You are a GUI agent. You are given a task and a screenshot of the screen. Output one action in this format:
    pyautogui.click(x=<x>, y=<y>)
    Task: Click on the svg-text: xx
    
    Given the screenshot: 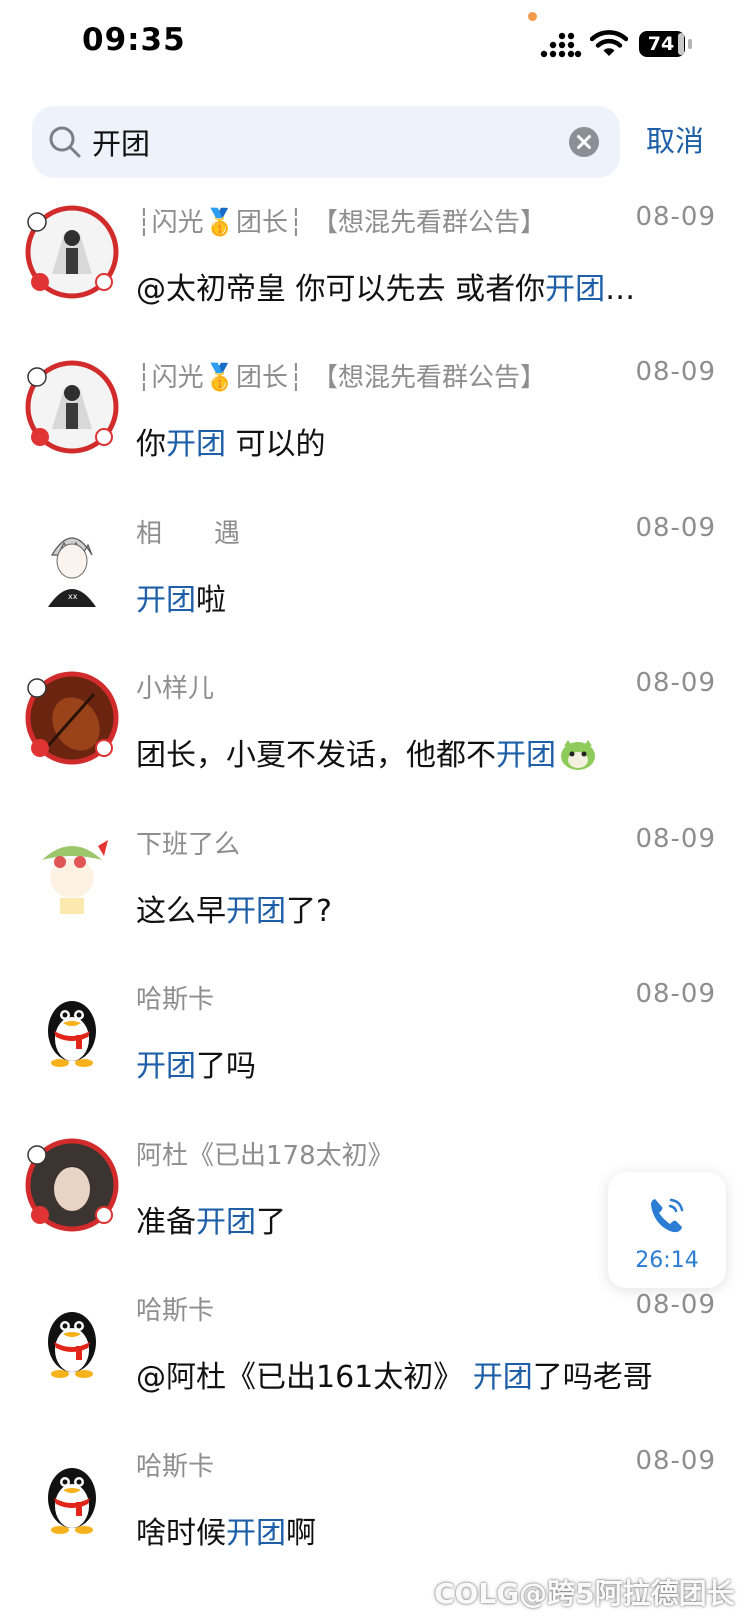 What is the action you would take?
    pyautogui.click(x=73, y=596)
    